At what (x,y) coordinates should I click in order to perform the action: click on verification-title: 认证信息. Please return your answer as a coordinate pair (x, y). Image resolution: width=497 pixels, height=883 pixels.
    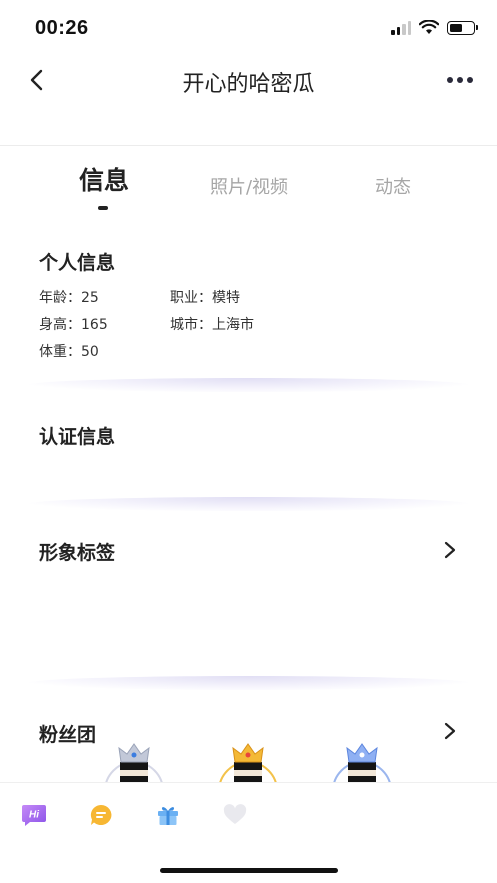
    Looking at the image, I should click on (77, 437).